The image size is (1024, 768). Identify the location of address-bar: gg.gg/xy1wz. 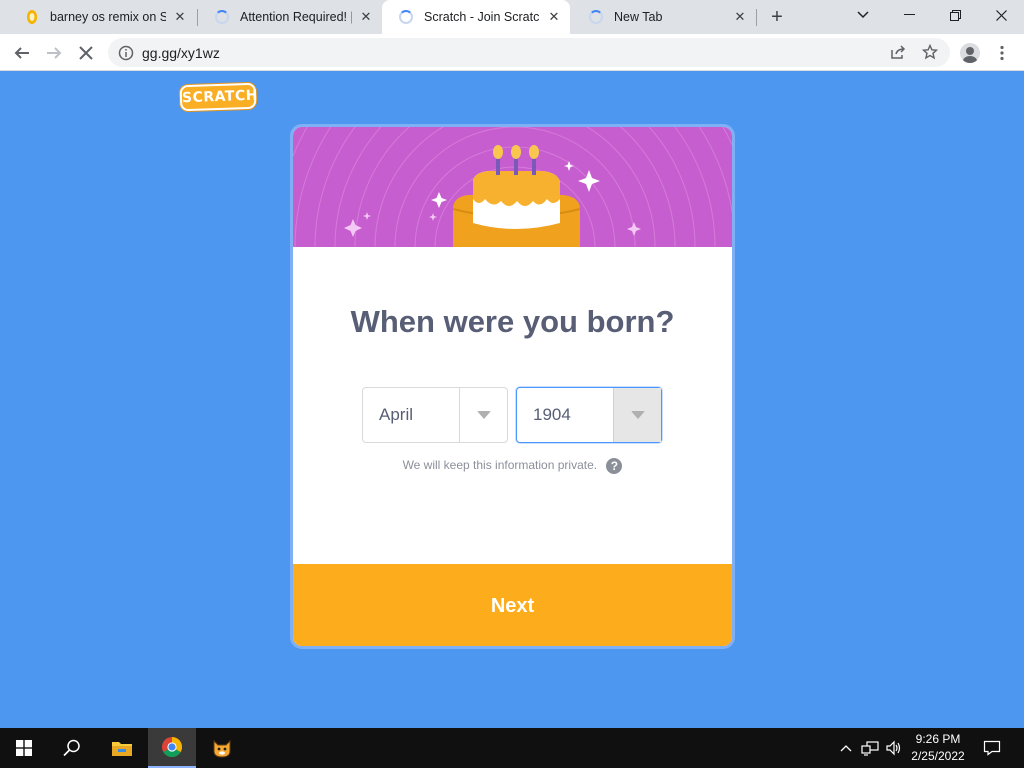
(529, 52).